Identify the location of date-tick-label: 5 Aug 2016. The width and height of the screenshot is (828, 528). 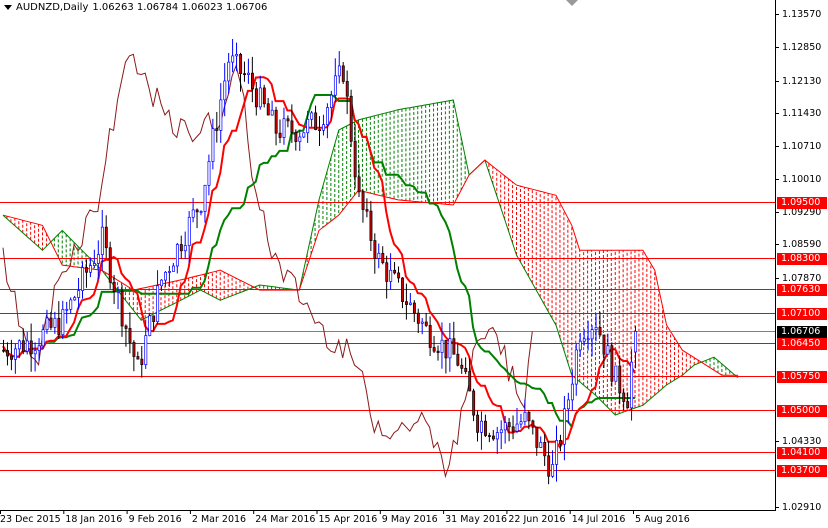
(662, 519).